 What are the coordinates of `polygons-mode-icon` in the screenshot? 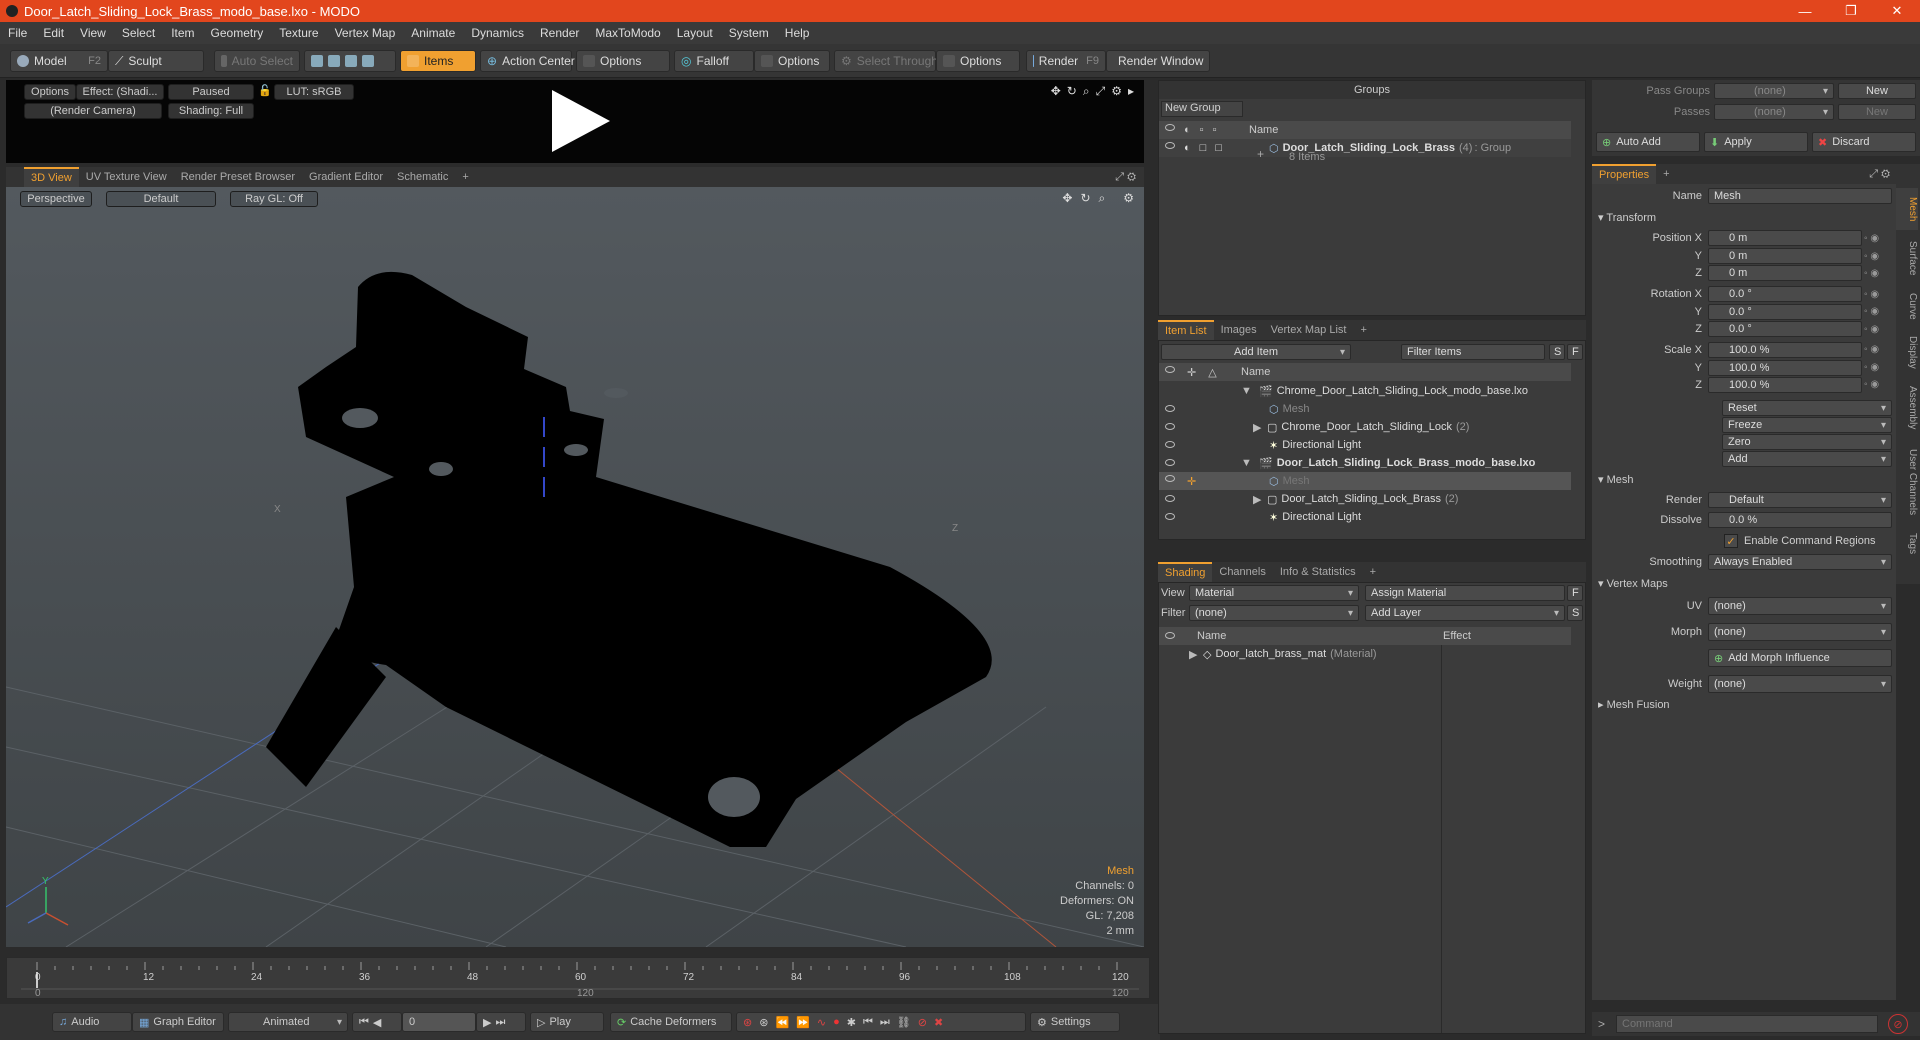 It's located at (351, 61).